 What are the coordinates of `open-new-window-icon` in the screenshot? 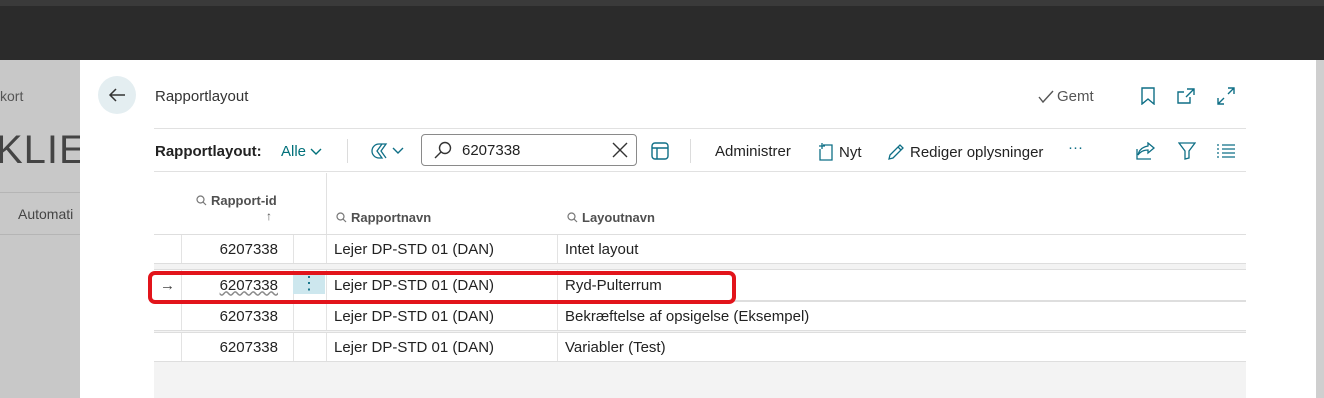 It's located at (1186, 96).